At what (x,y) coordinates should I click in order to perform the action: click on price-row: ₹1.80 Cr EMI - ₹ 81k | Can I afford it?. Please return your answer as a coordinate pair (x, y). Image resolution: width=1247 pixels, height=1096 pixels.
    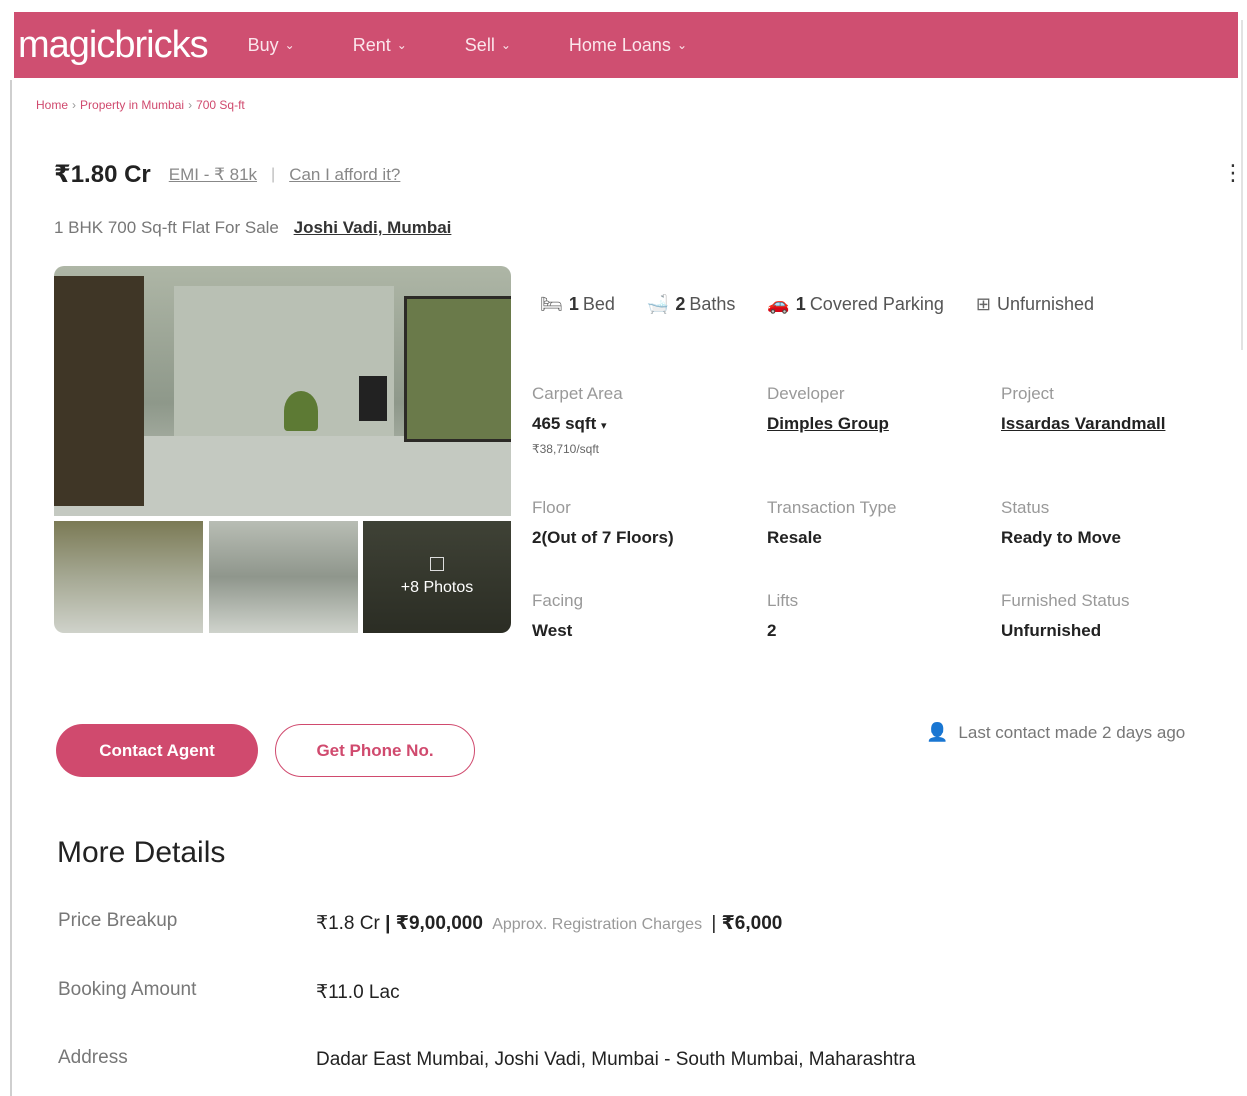
    Looking at the image, I should click on (227, 174).